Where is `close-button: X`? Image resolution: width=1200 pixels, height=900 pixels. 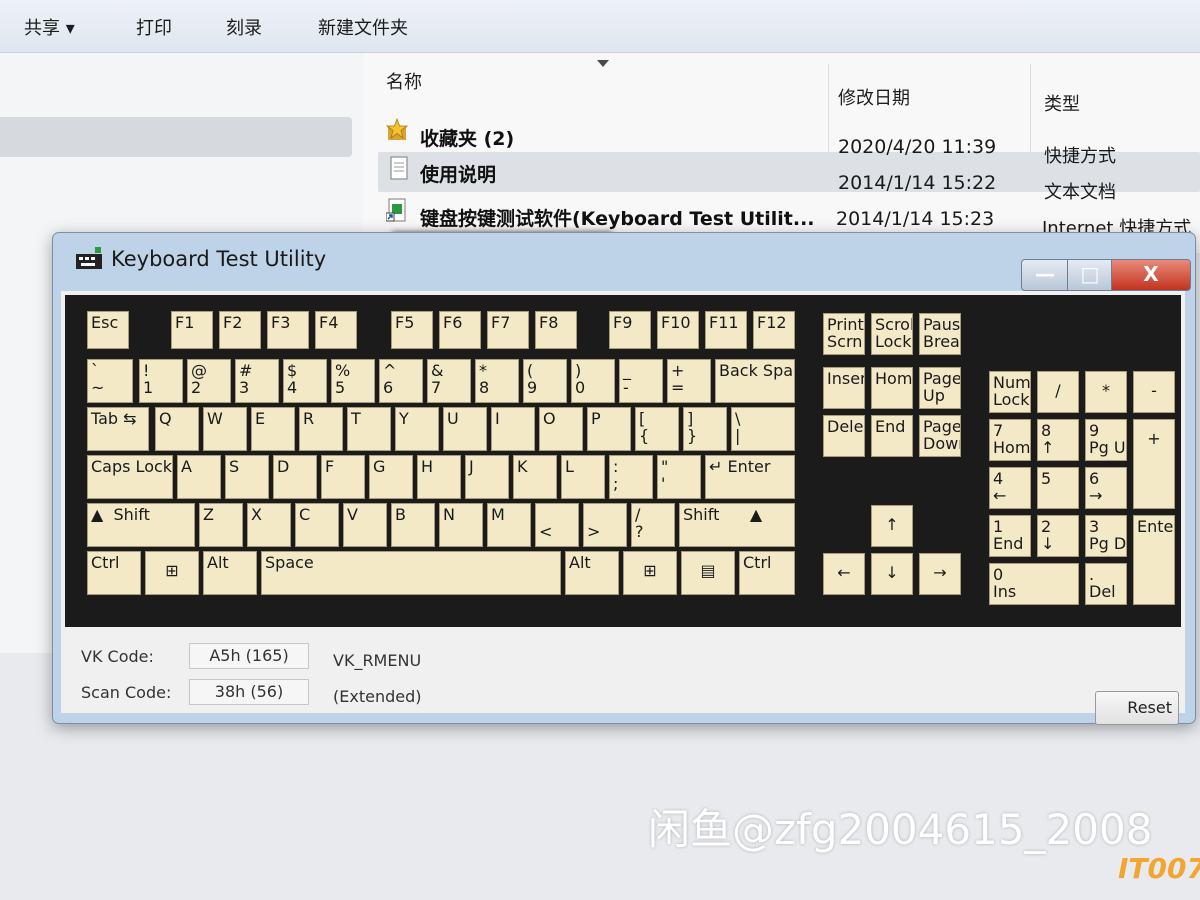 close-button: X is located at coordinates (1151, 275).